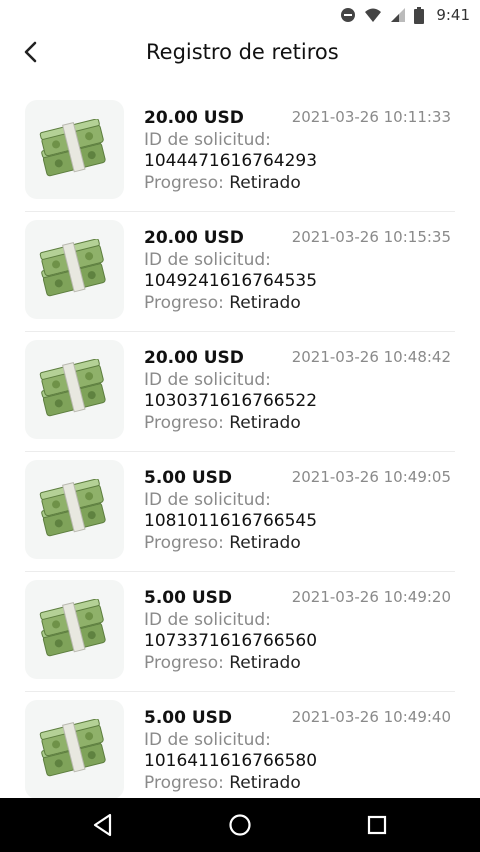 The height and width of the screenshot is (852, 480). Describe the element at coordinates (348, 15) in the screenshot. I see `do-not-disturb-icon` at that location.